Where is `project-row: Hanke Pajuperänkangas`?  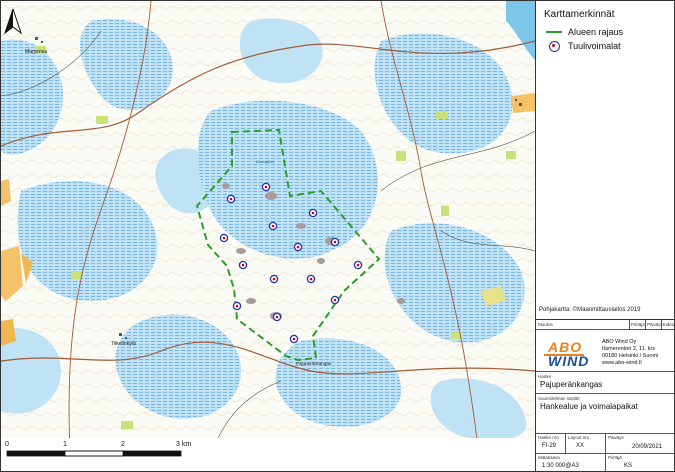
project-row: Hanke Pajuperänkangas is located at coordinates (605, 383).